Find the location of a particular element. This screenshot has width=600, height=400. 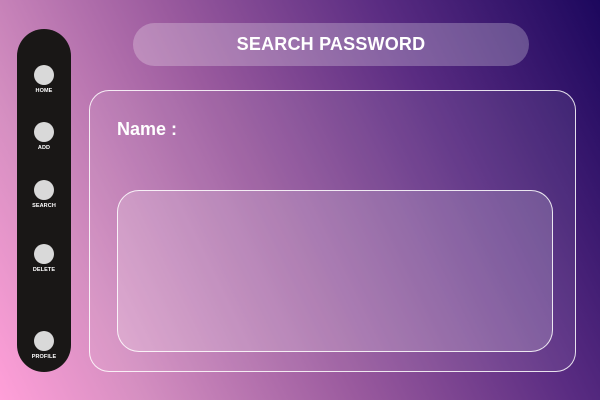

sidebar-item-delete: DELETE is located at coordinates (44, 262).